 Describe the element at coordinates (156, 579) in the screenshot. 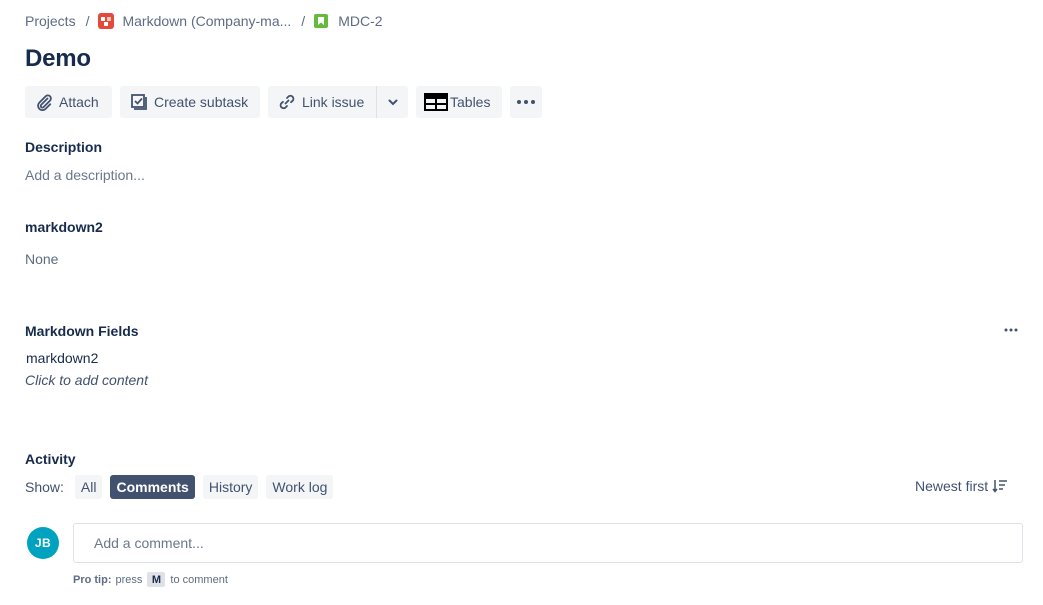

I see `keyboard-shortcut-key: M` at that location.